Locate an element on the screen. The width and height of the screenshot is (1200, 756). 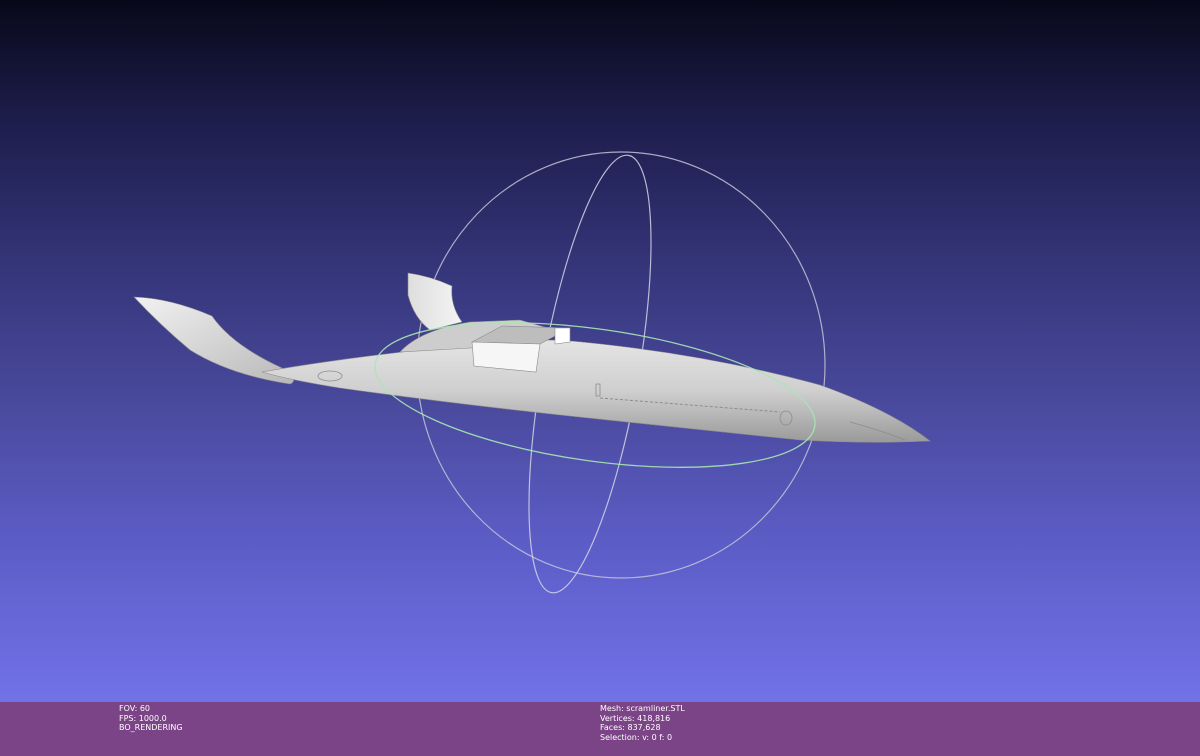
mesh-engine-box-side is located at coordinates (562, 336).